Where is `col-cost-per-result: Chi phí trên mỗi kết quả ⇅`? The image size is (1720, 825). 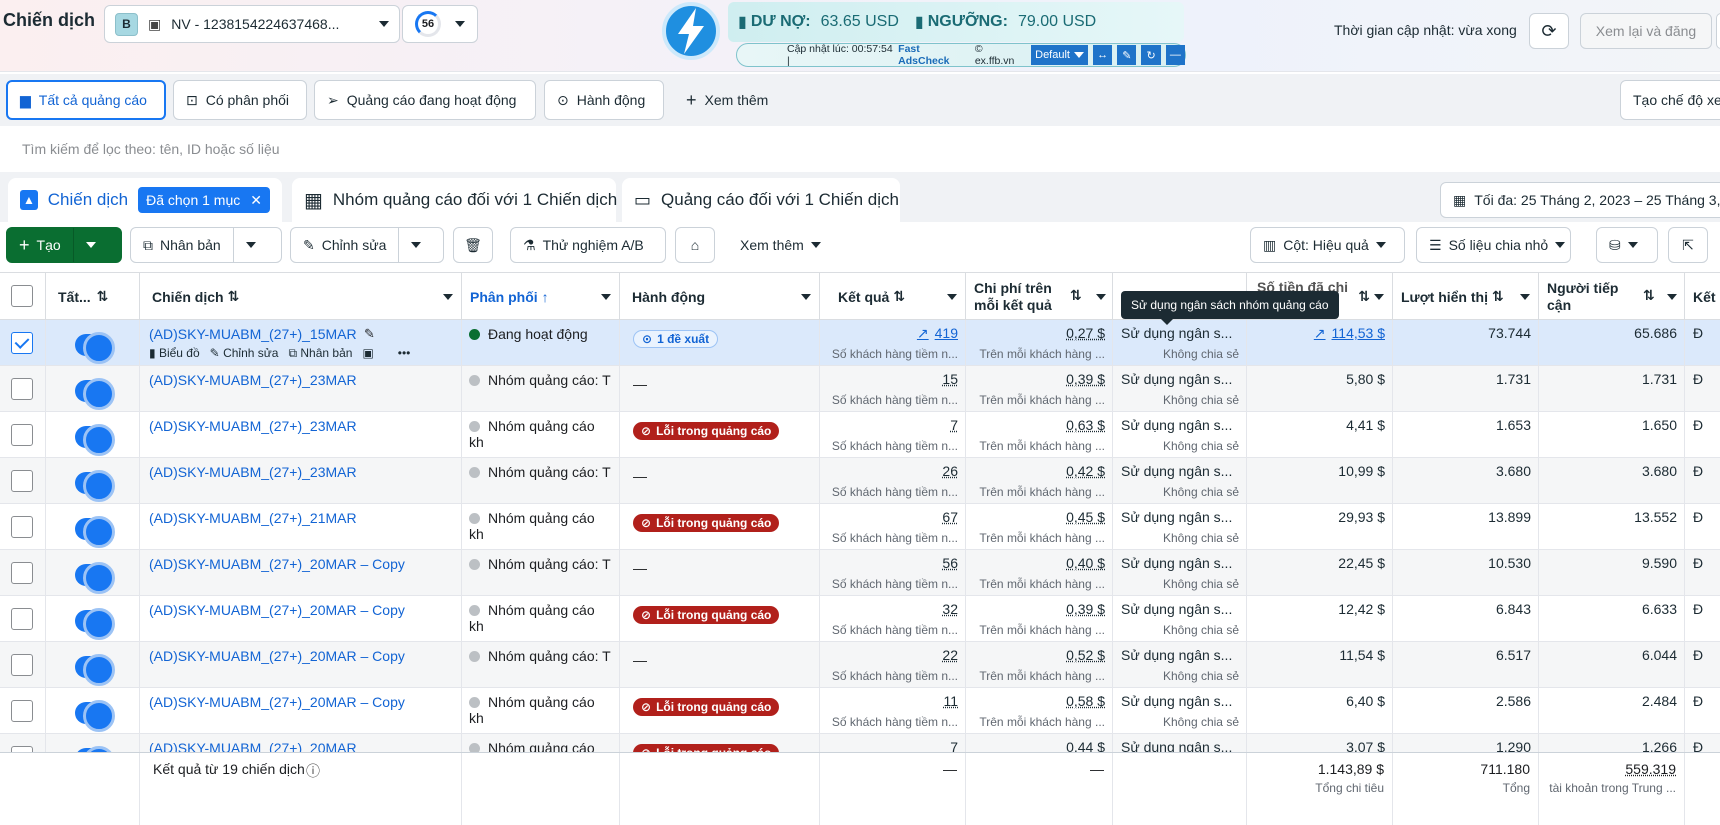 col-cost-per-result: Chi phí trên mỗi kết quả ⇅ is located at coordinates (1039, 296).